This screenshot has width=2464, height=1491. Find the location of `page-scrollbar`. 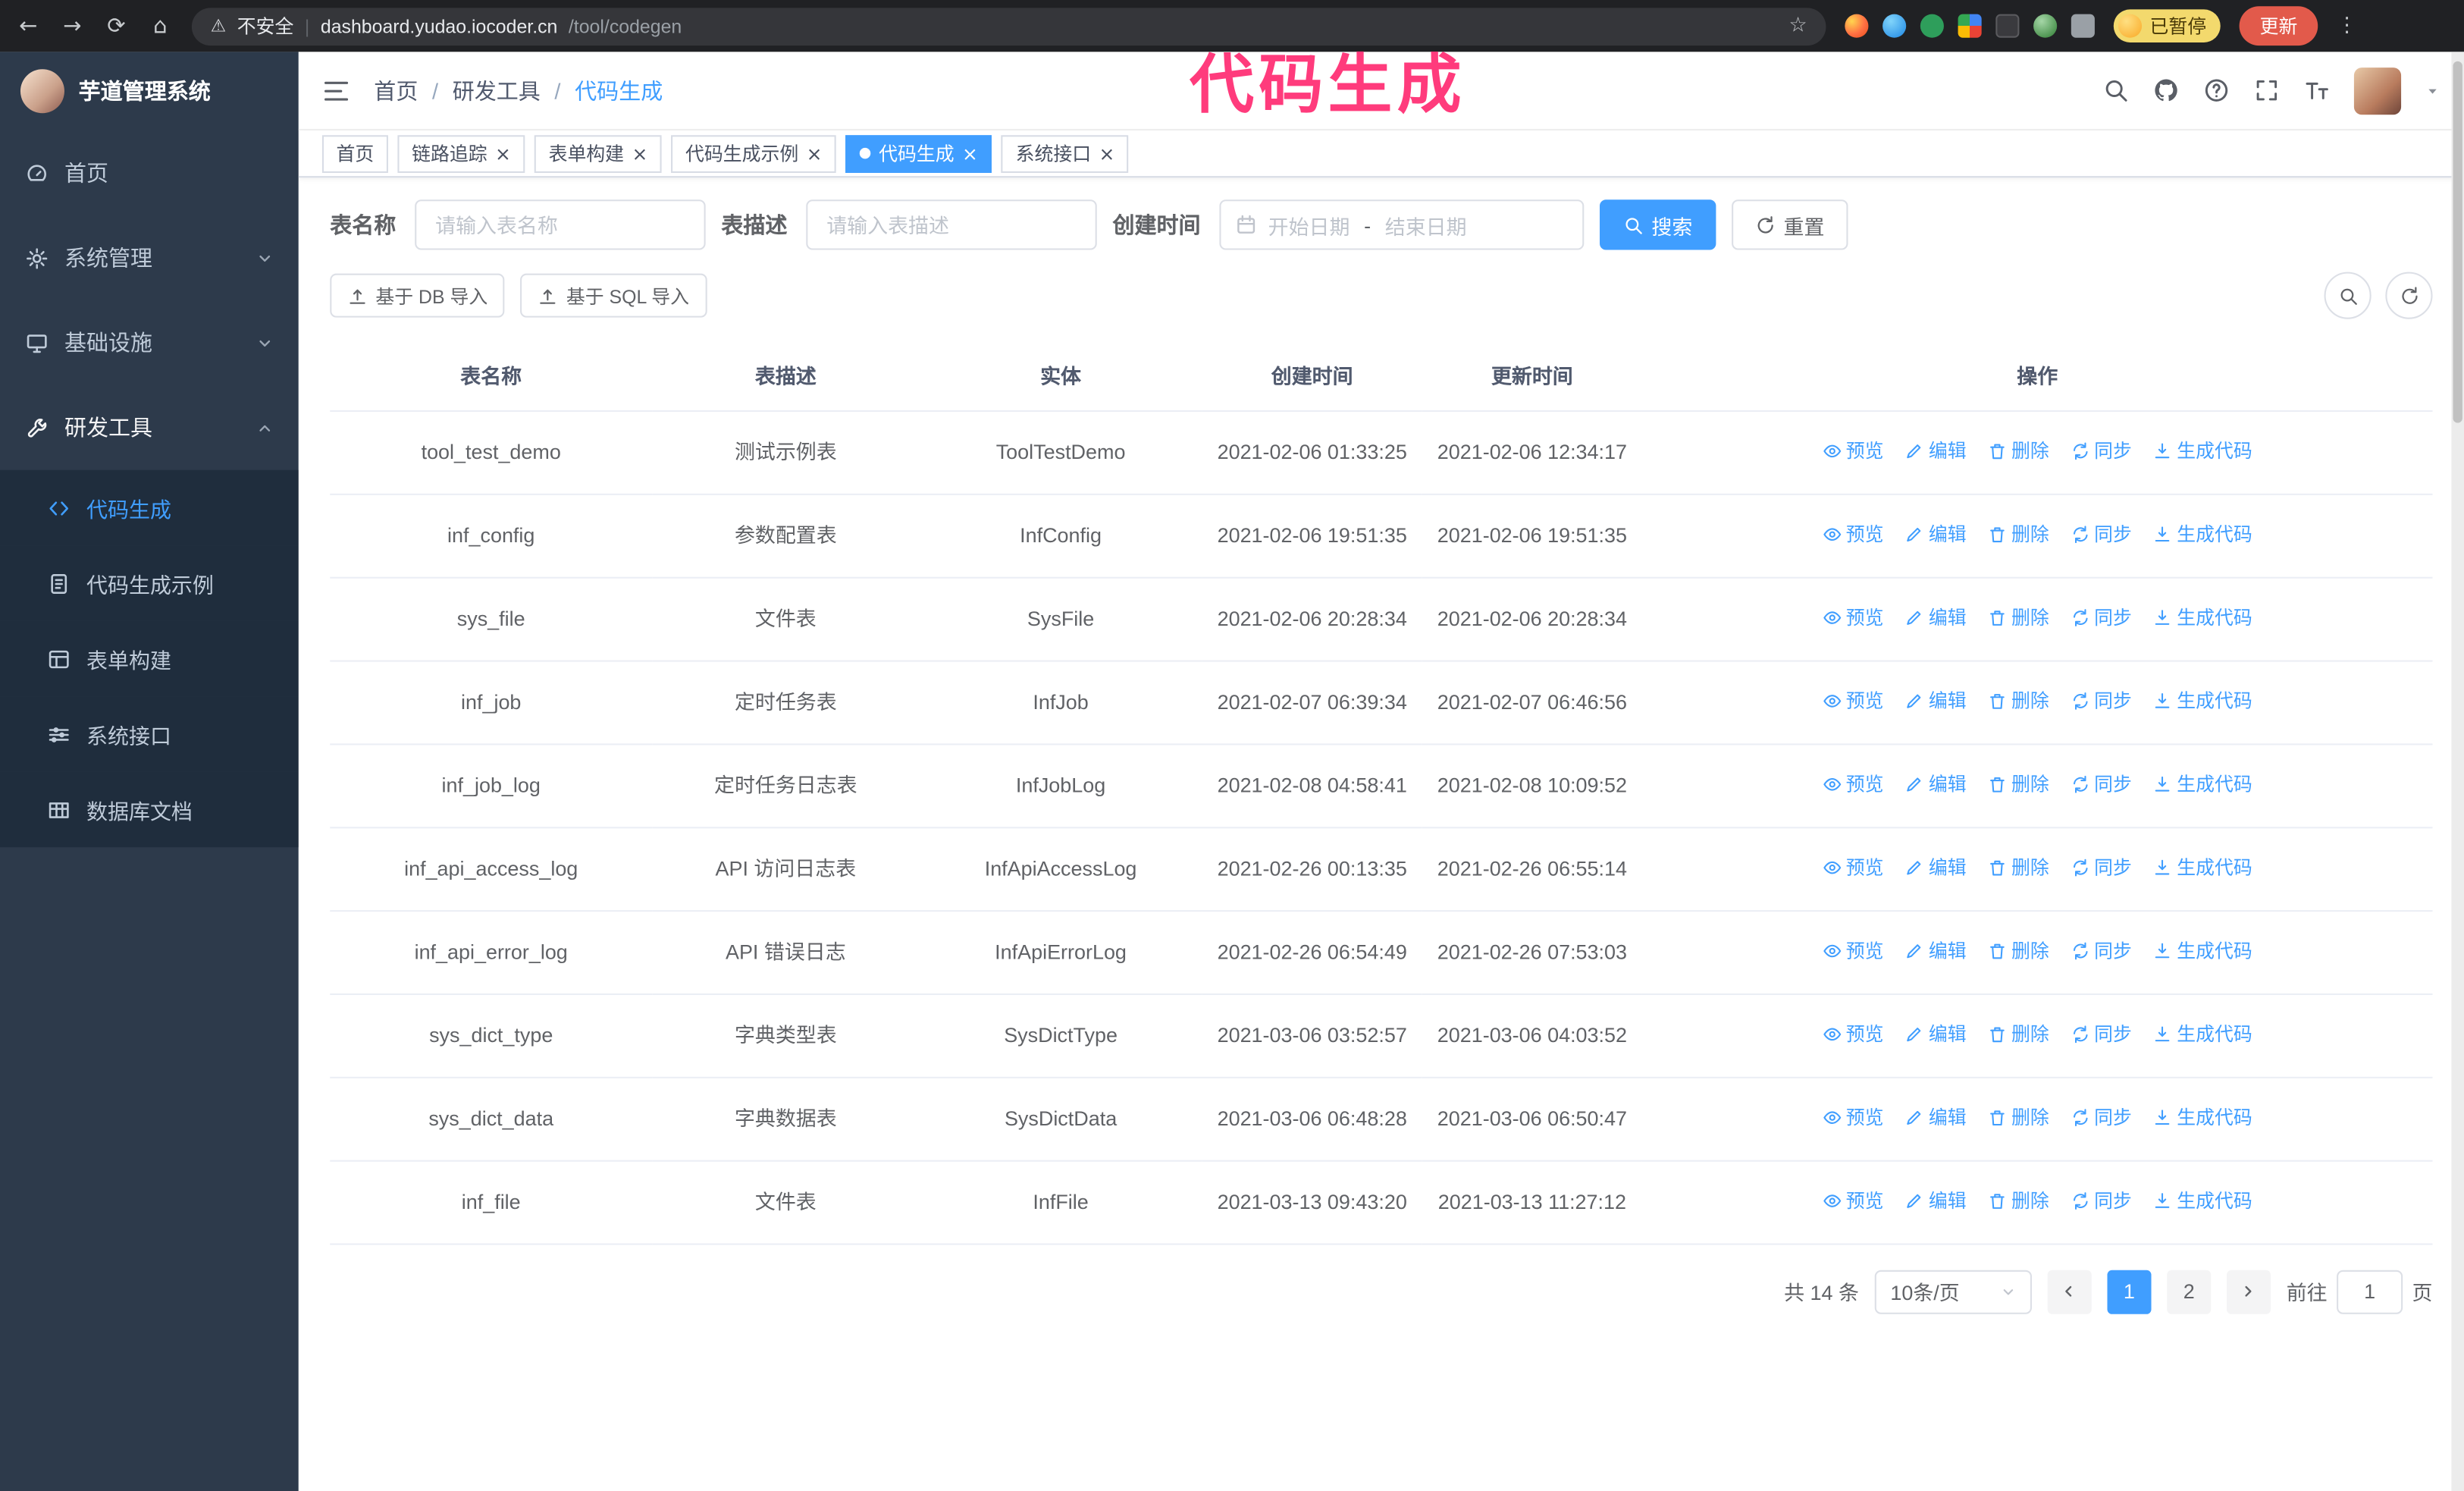

page-scrollbar is located at coordinates (2458, 771).